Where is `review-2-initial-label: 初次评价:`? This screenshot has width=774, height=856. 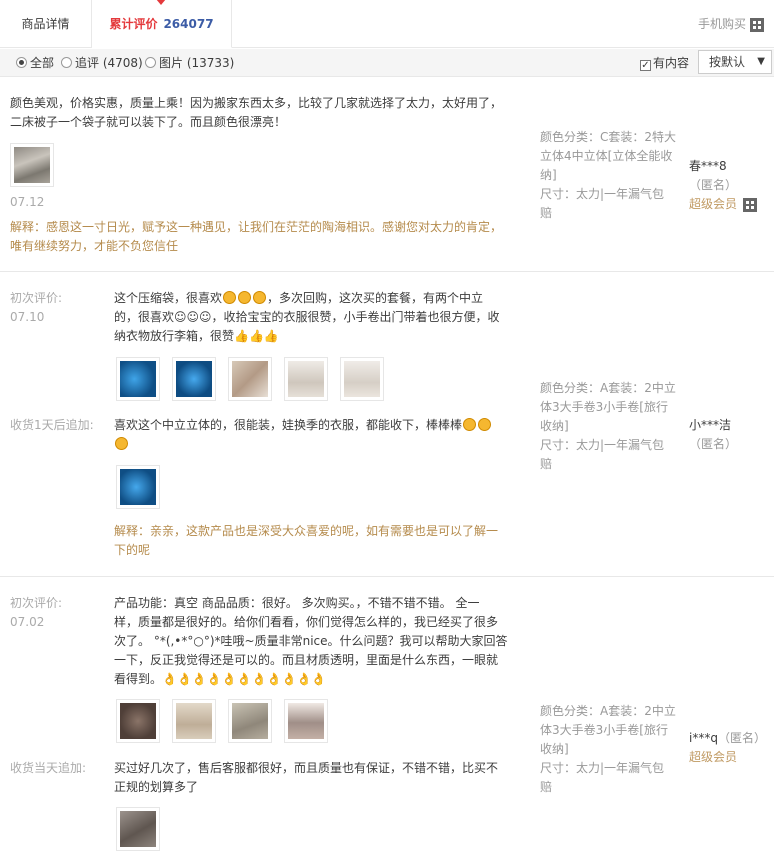 review-2-initial-label: 初次评价: is located at coordinates (36, 298).